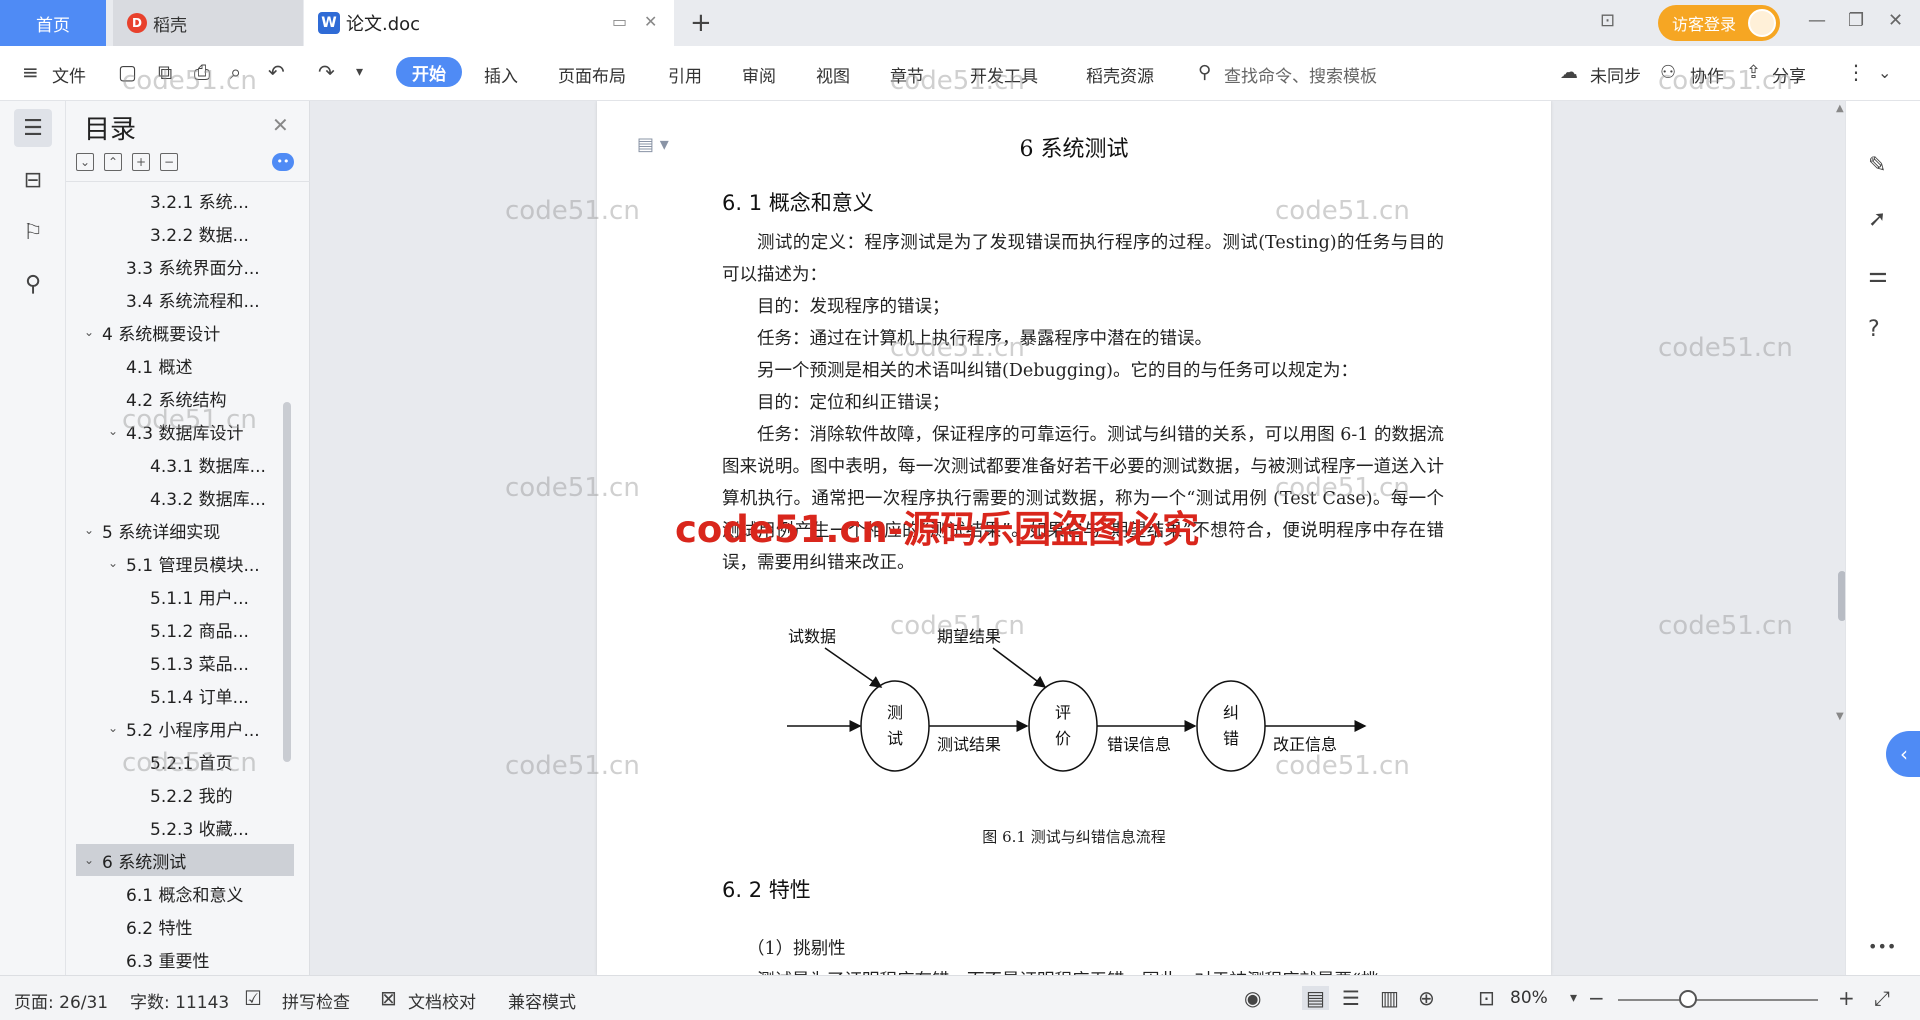 The width and height of the screenshot is (1920, 1020). Describe the element at coordinates (141, 162) in the screenshot. I see `add-heading-icon: +` at that location.